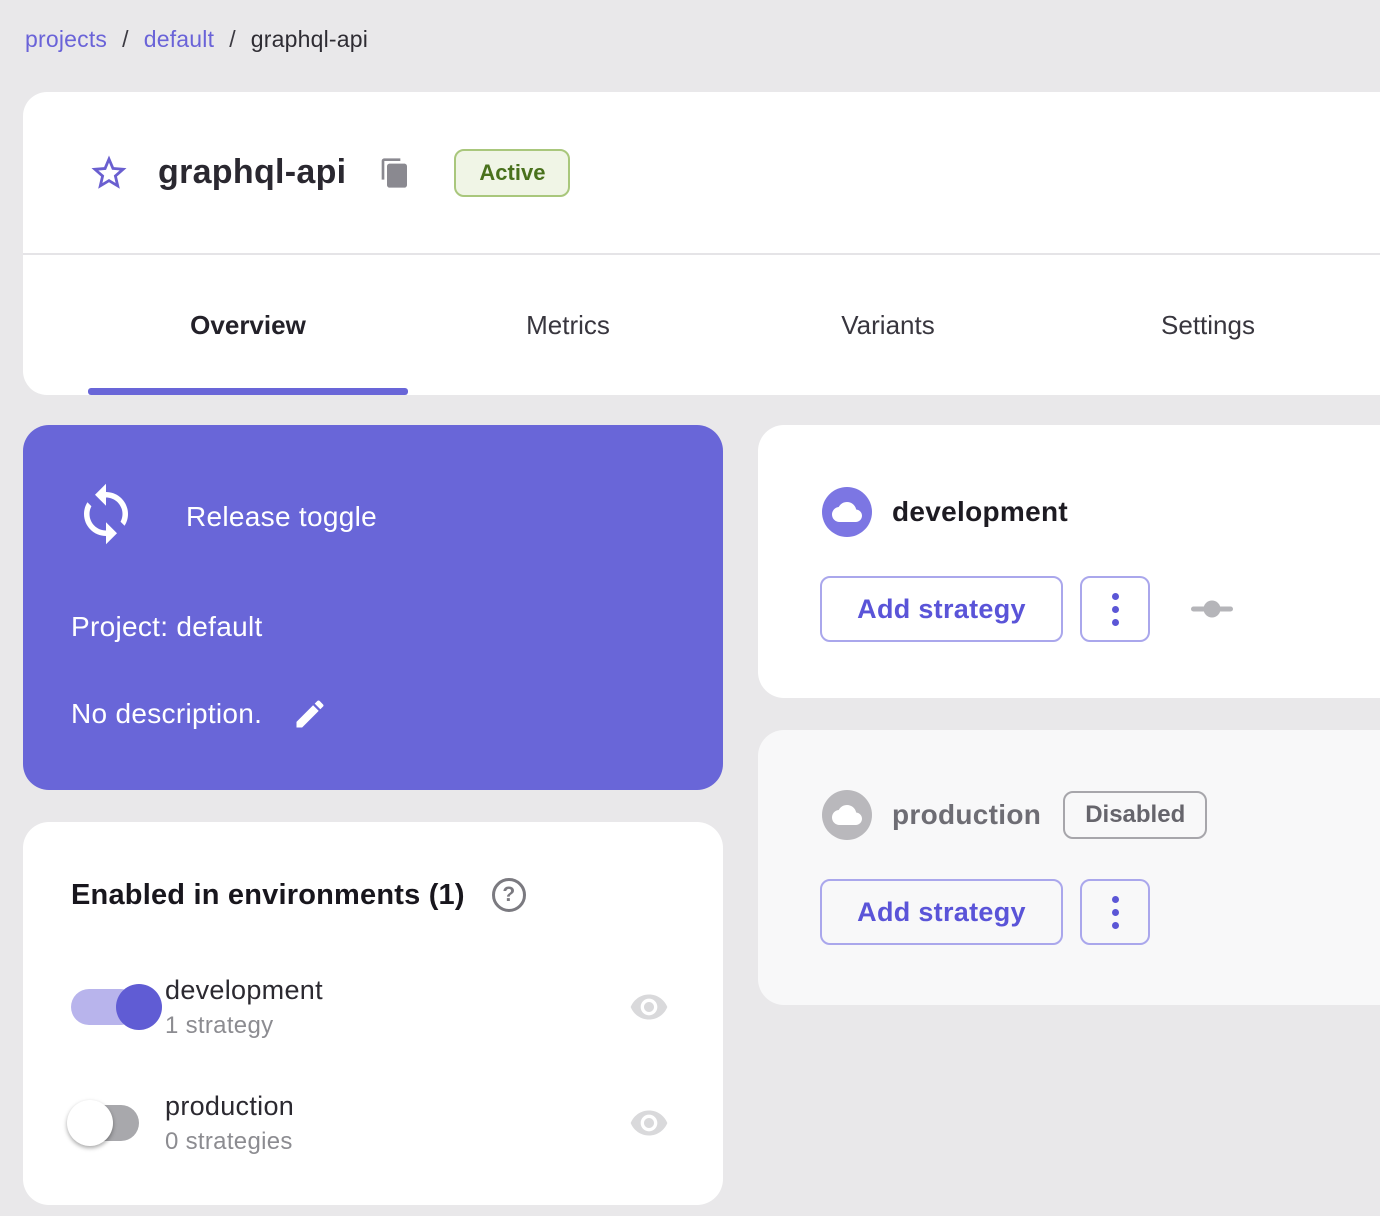 The width and height of the screenshot is (1380, 1216). Describe the element at coordinates (281, 516) in the screenshot. I see `toggle-type-label: Release toggle` at that location.